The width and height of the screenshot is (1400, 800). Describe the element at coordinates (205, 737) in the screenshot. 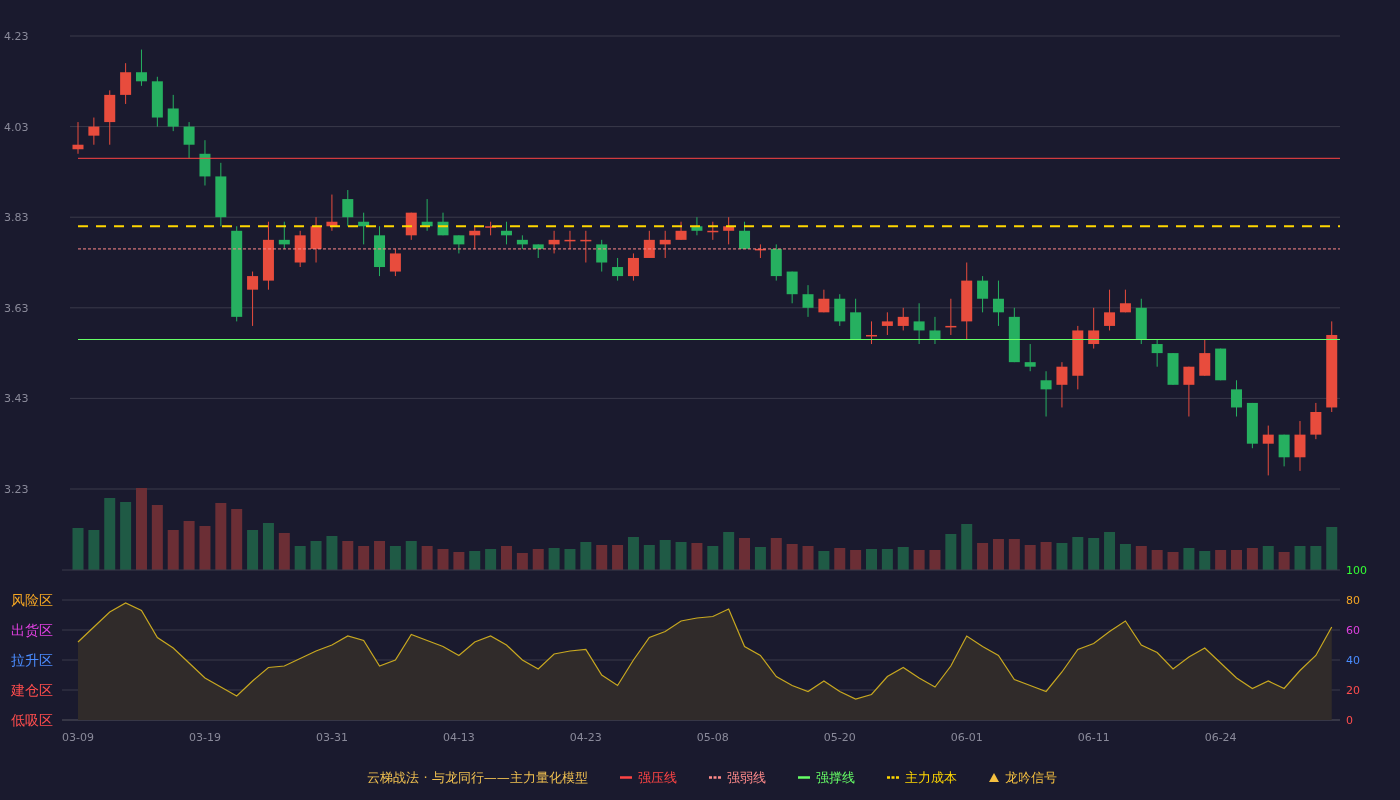

I see `axis-label: 03-19` at that location.